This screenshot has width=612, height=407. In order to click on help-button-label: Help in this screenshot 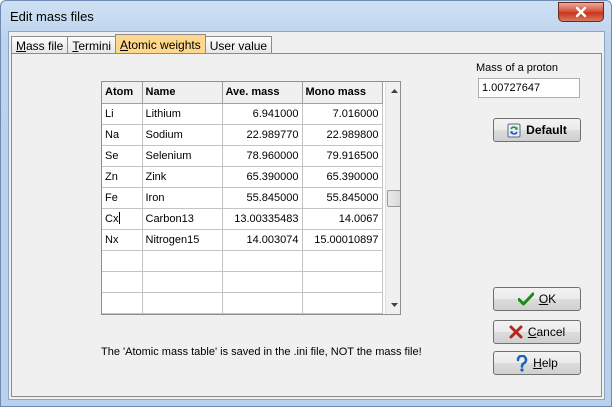, I will do `click(545, 363)`.